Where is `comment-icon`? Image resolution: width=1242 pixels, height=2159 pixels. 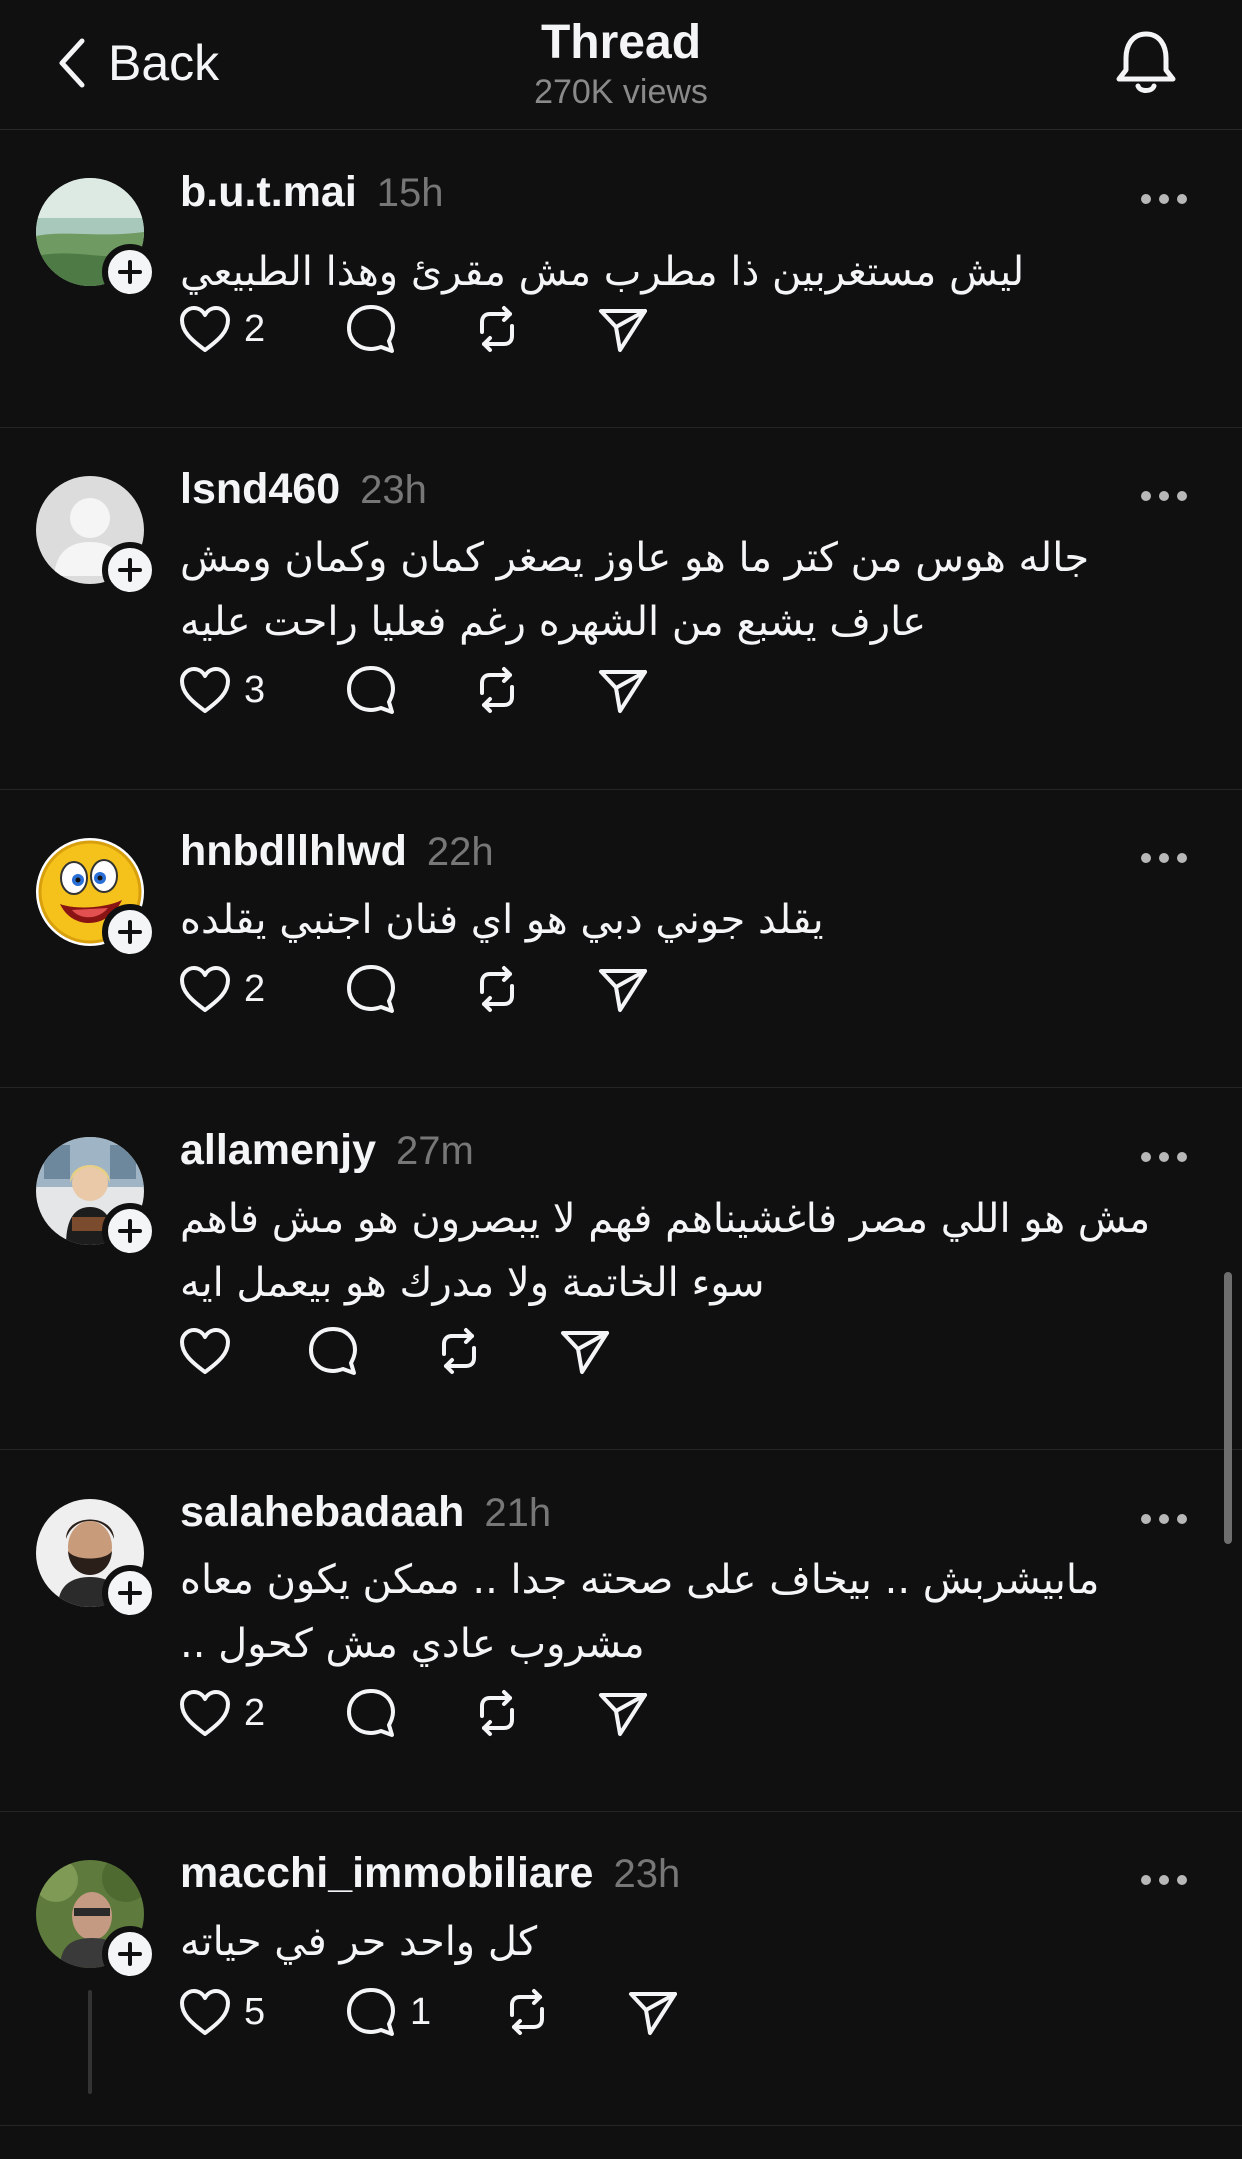 comment-icon is located at coordinates (371, 2012).